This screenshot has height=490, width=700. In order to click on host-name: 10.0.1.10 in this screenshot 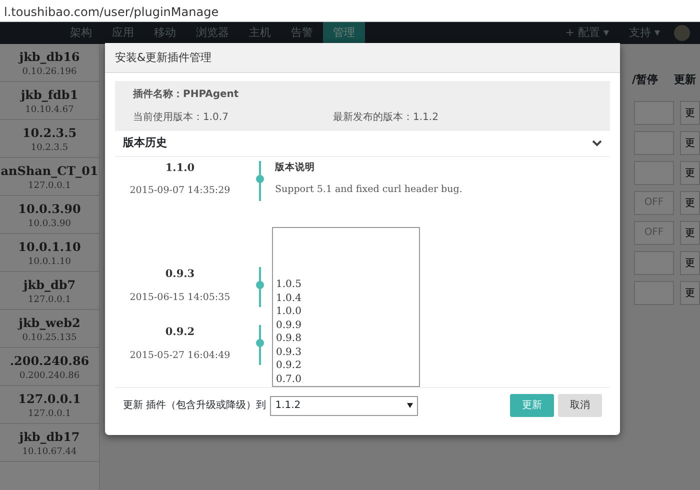, I will do `click(49, 247)`.